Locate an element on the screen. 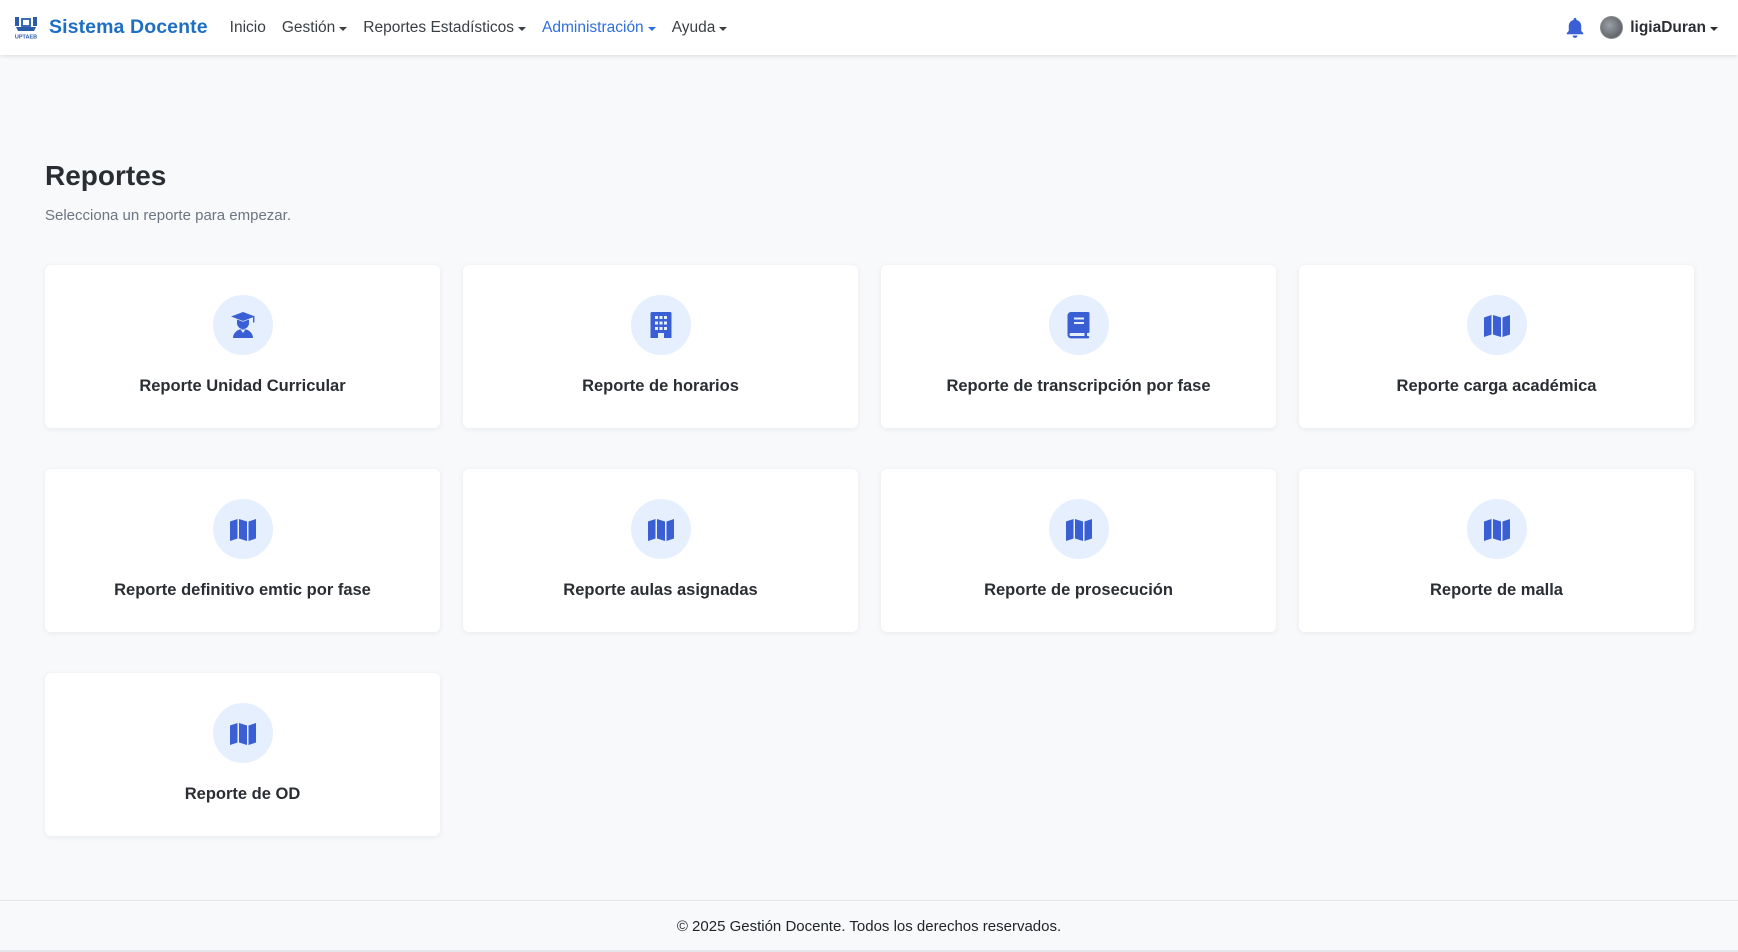 This screenshot has width=1738, height=952. report-card-carga-academica: Reporte carga académica is located at coordinates (1496, 346).